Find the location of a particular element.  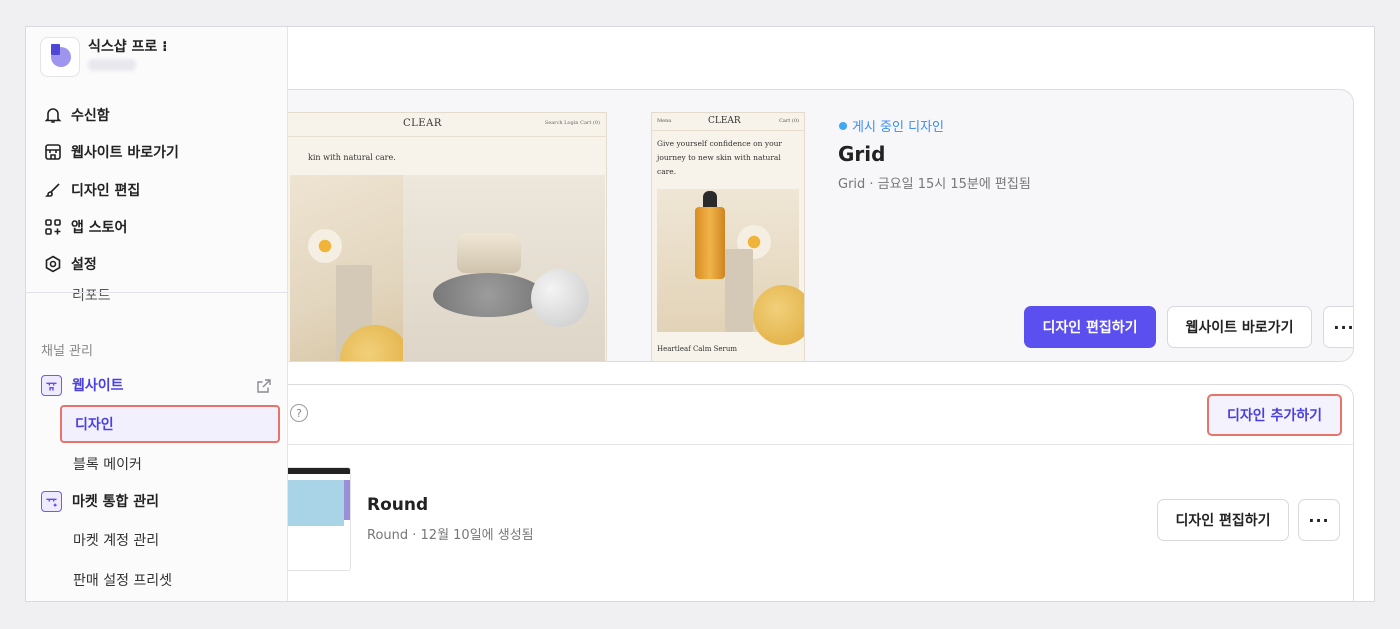

menu-edit-design-label: 디자인 편집 is located at coordinates (106, 191).